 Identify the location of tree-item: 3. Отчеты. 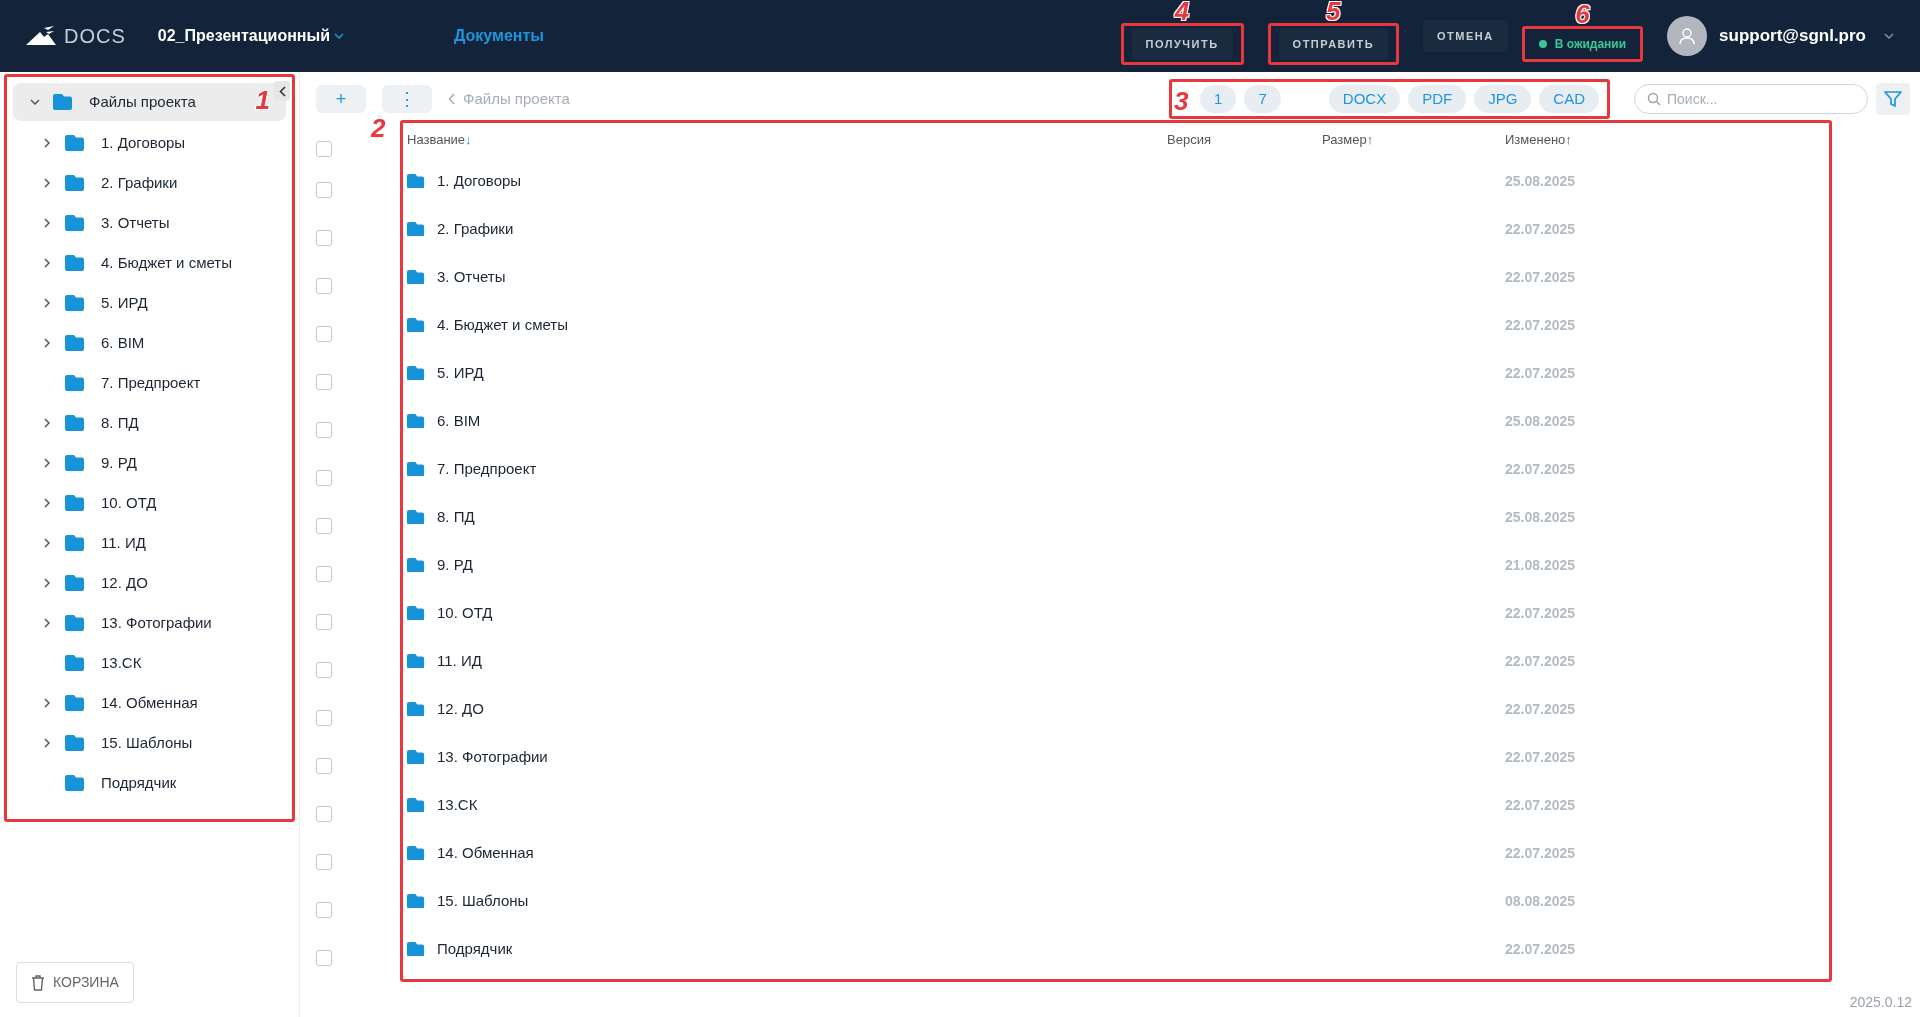
(149, 223).